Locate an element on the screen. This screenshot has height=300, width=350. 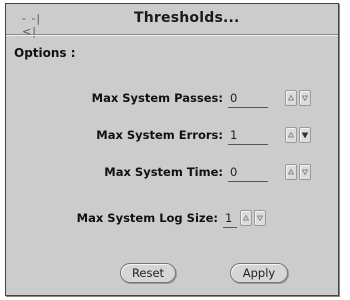
max-system-time-row: Max System Time: is located at coordinates (172, 174).